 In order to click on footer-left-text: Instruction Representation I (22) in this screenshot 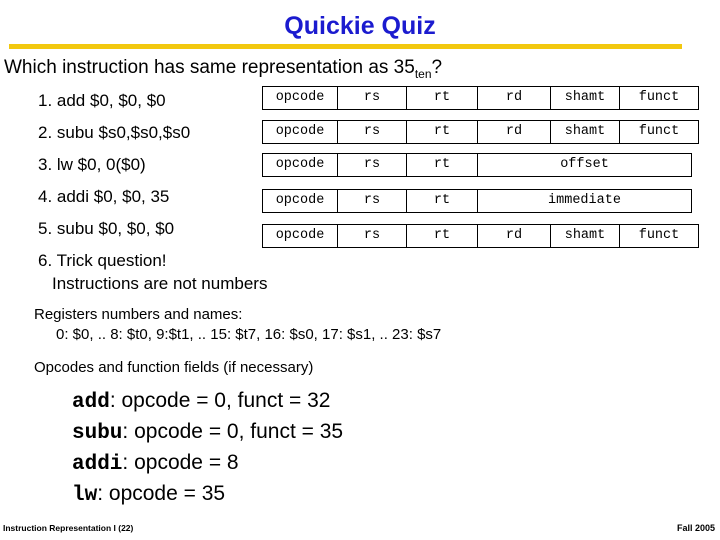, I will do `click(68, 528)`.